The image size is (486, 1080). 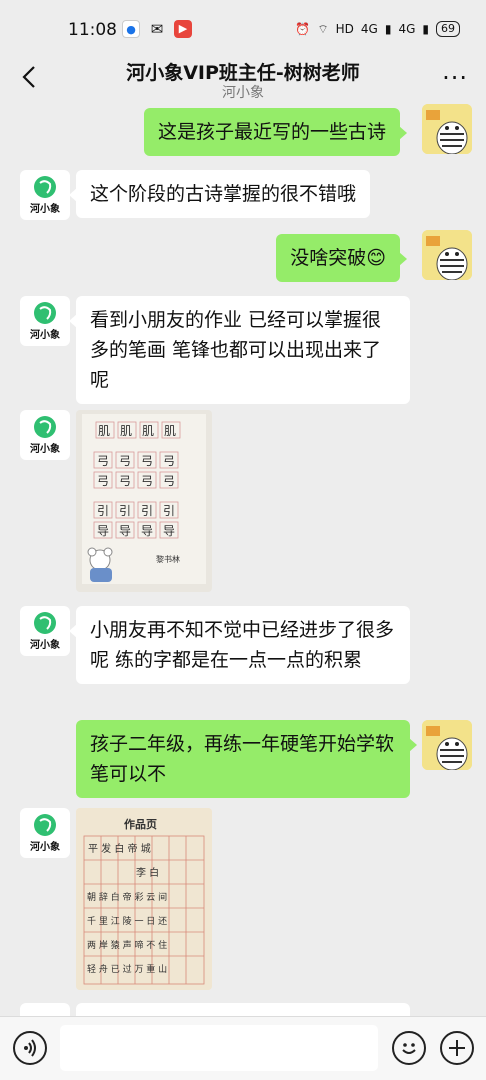 What do you see at coordinates (104, 431) in the screenshot?
I see `char-row-1: 肌` at bounding box center [104, 431].